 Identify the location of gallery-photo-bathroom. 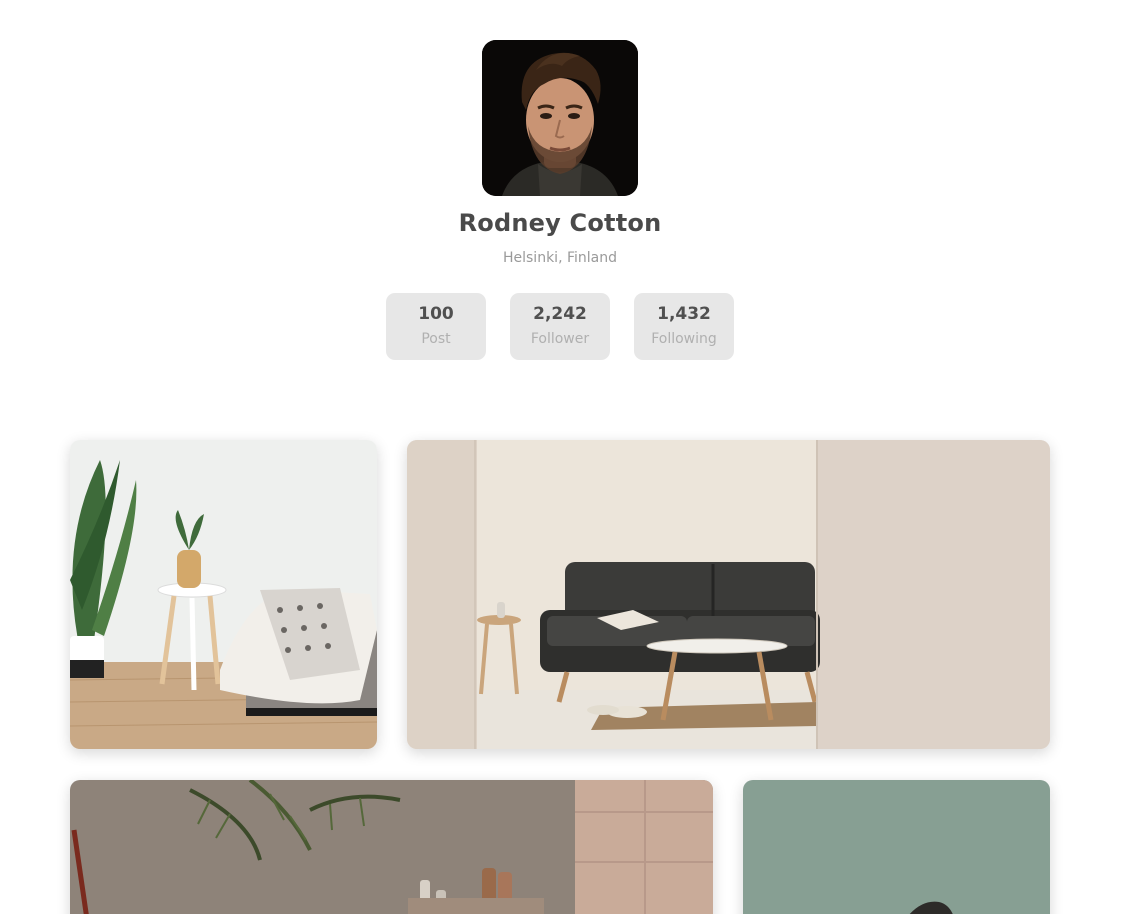
(391, 847).